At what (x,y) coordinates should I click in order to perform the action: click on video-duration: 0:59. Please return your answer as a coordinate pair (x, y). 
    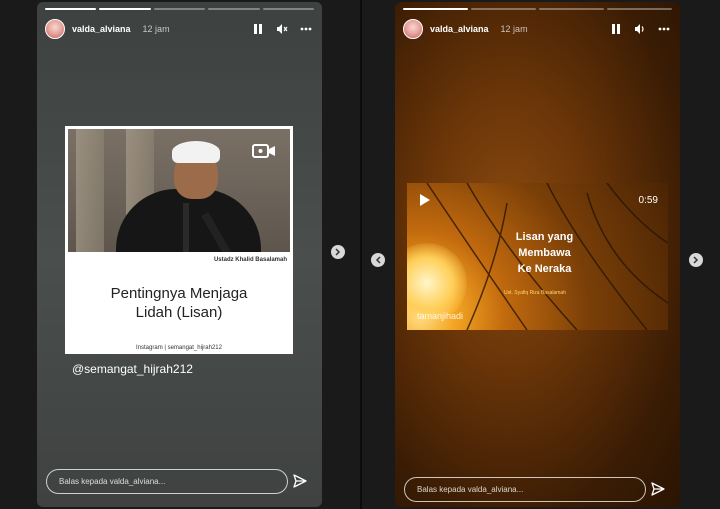
    Looking at the image, I should click on (648, 200).